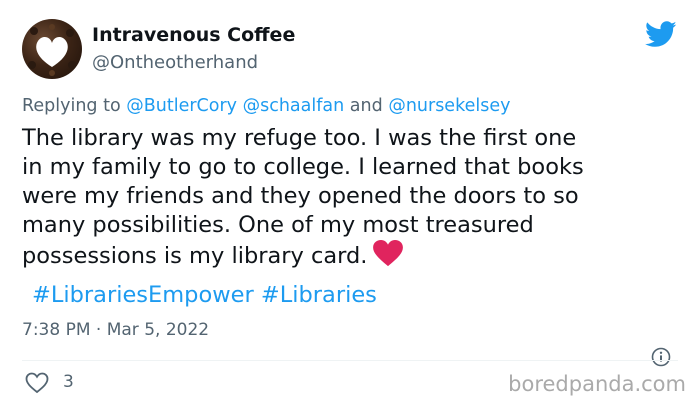 The image size is (700, 410). What do you see at coordinates (388, 253) in the screenshot?
I see `red-heart-icon` at bounding box center [388, 253].